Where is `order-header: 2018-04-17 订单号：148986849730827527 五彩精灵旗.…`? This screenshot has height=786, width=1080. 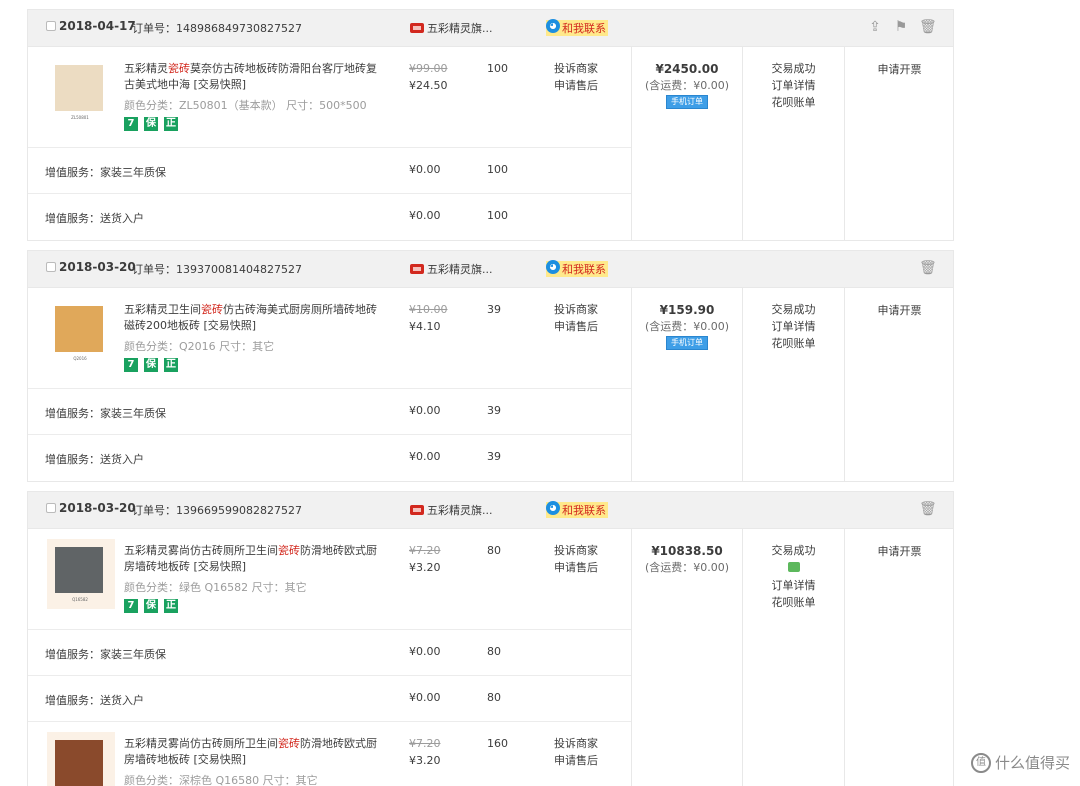
order-header: 2018-04-17 订单号：148986849730827527 五彩精灵旗.… is located at coordinates (490, 28).